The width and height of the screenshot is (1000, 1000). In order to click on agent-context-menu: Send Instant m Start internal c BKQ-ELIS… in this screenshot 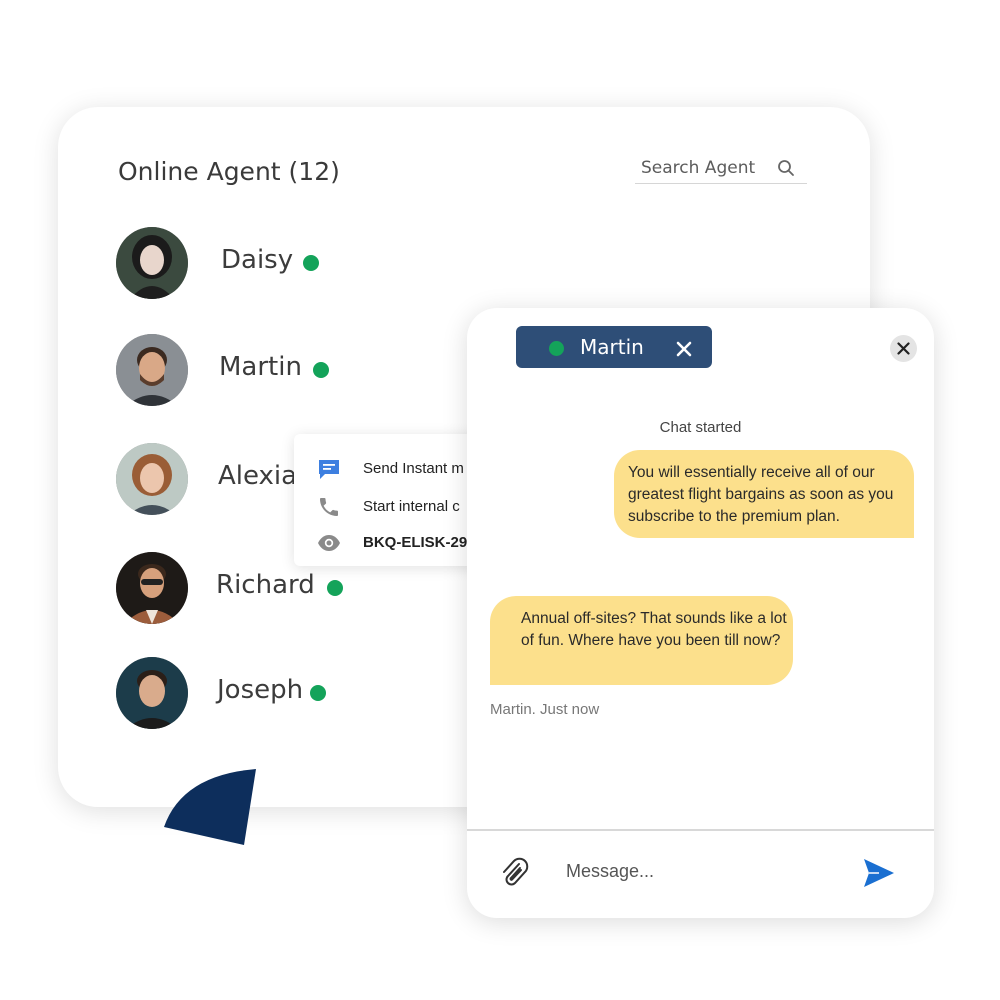, I will do `click(394, 500)`.